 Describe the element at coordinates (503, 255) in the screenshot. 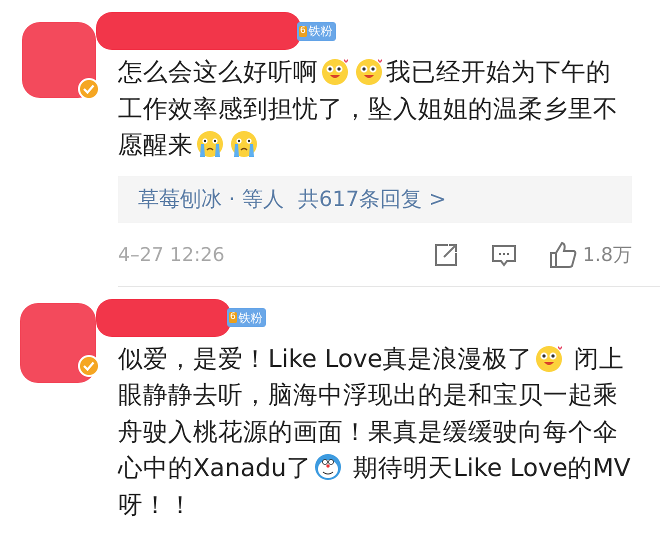

I see `comment-icon` at that location.